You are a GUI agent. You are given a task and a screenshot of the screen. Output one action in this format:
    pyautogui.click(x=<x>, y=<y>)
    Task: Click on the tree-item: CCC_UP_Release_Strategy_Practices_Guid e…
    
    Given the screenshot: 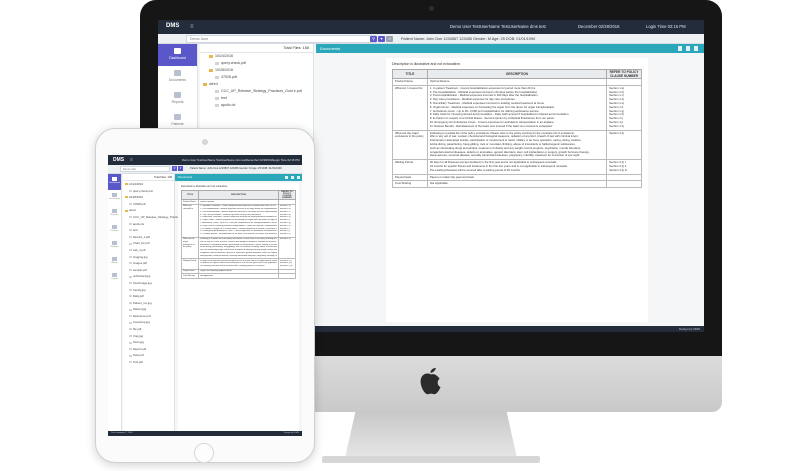 What is the action you would take?
    pyautogui.click(x=256, y=91)
    